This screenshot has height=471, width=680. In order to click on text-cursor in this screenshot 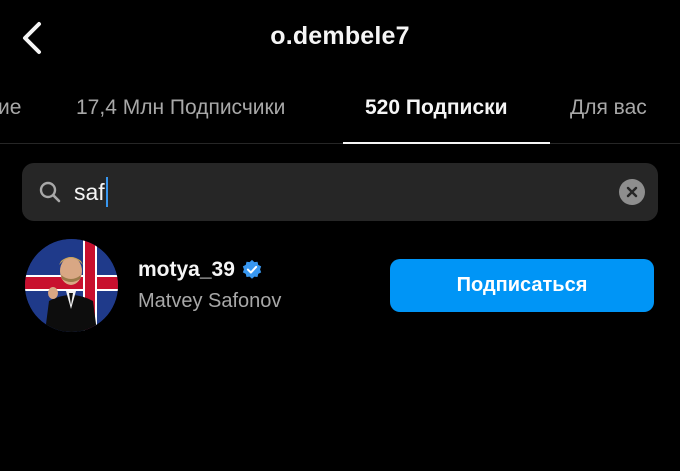, I will do `click(106, 192)`.